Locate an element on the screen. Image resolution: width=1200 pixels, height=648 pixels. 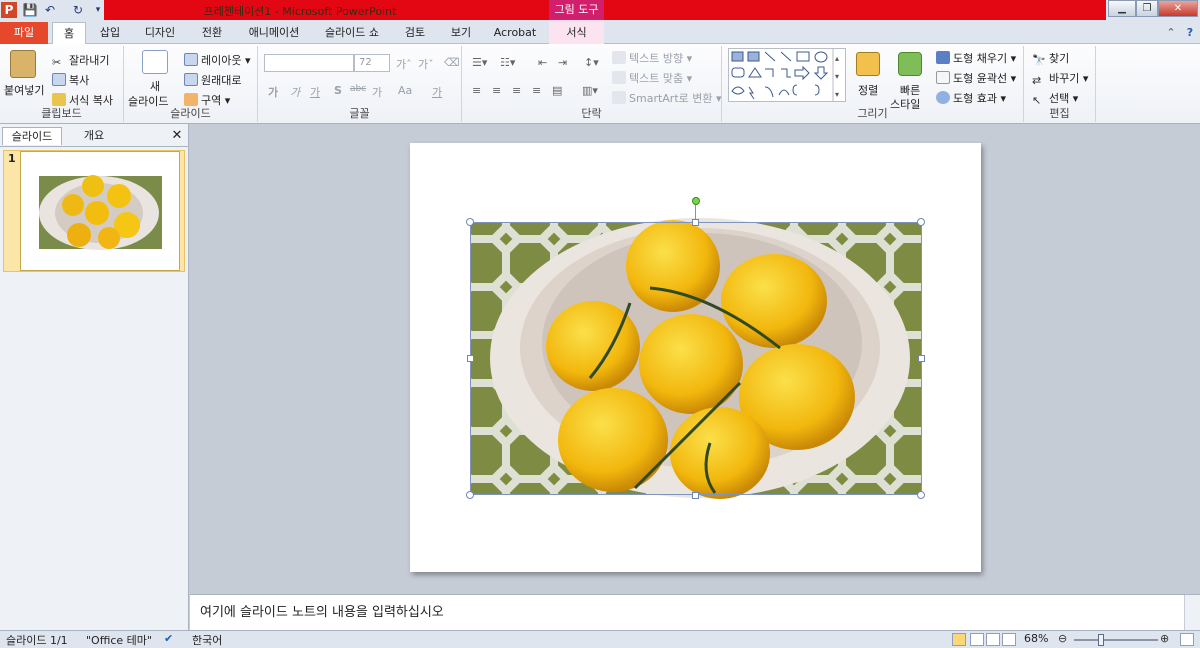
slide-thumbnail is located at coordinates (100, 211).